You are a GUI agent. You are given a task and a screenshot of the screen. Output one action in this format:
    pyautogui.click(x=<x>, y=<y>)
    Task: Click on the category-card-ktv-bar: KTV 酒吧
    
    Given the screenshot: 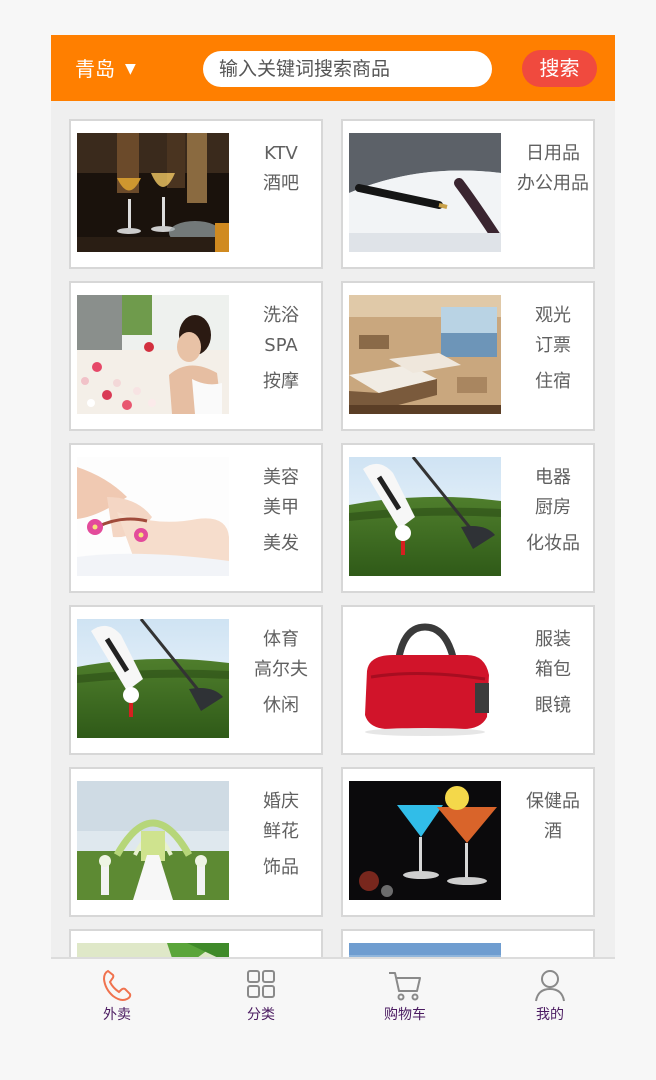 What is the action you would take?
    pyautogui.click(x=196, y=194)
    